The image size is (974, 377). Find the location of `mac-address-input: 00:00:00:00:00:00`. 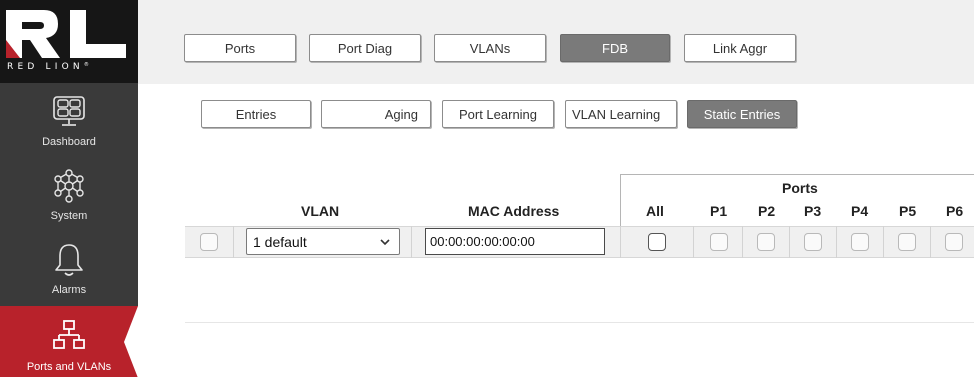

mac-address-input: 00:00:00:00:00:00 is located at coordinates (515, 241).